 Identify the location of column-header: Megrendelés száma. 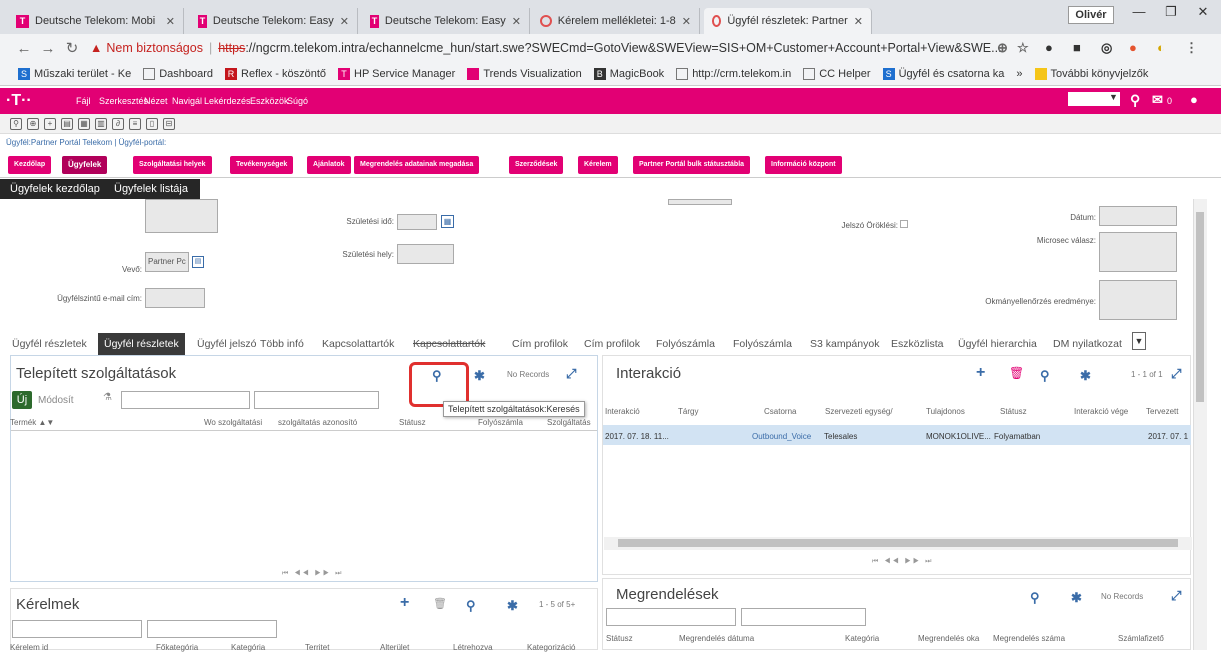
(1029, 638).